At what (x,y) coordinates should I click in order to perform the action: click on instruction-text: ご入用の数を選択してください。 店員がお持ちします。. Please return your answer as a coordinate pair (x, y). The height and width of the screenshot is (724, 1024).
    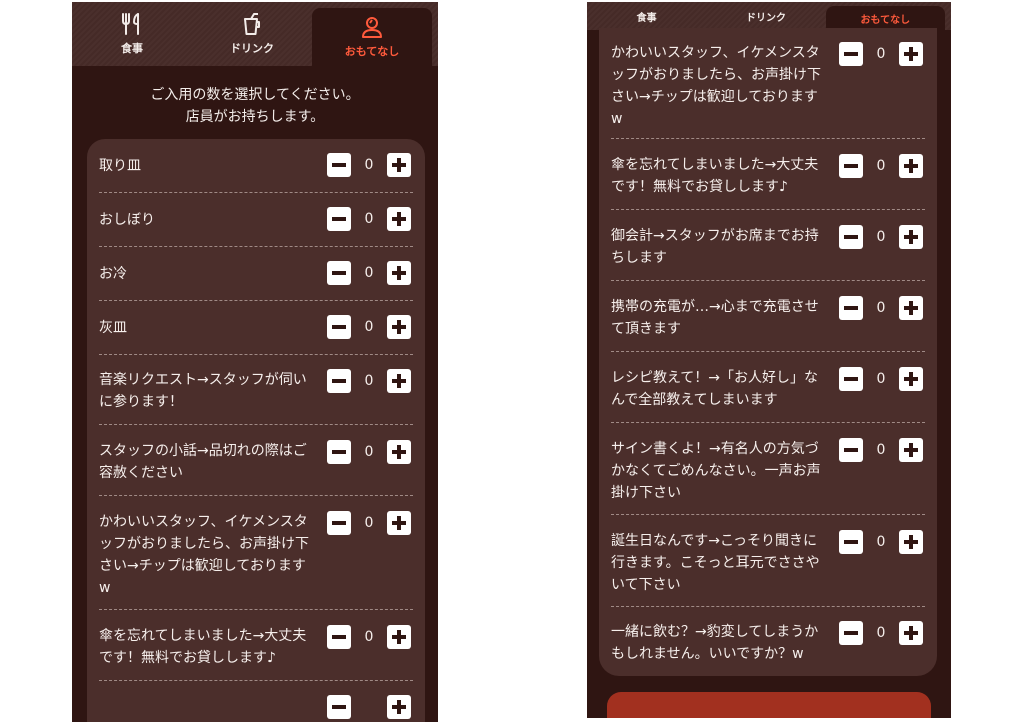
    Looking at the image, I should click on (255, 106).